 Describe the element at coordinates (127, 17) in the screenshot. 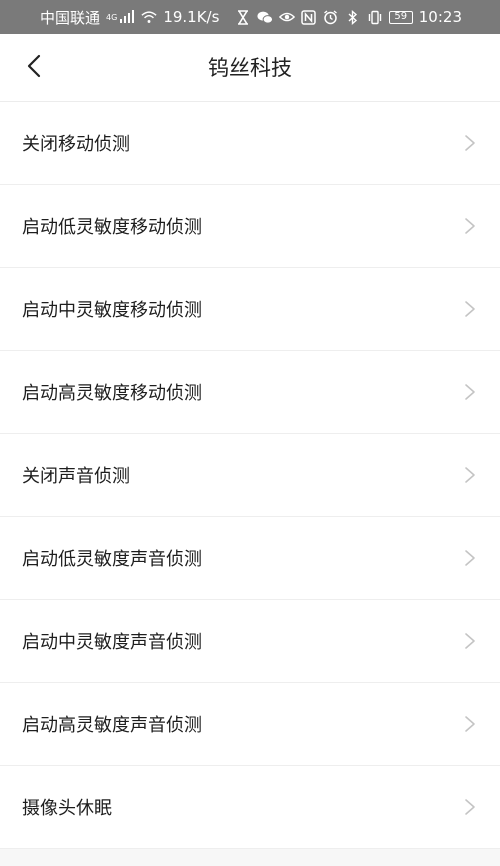

I see `signal-icon` at that location.